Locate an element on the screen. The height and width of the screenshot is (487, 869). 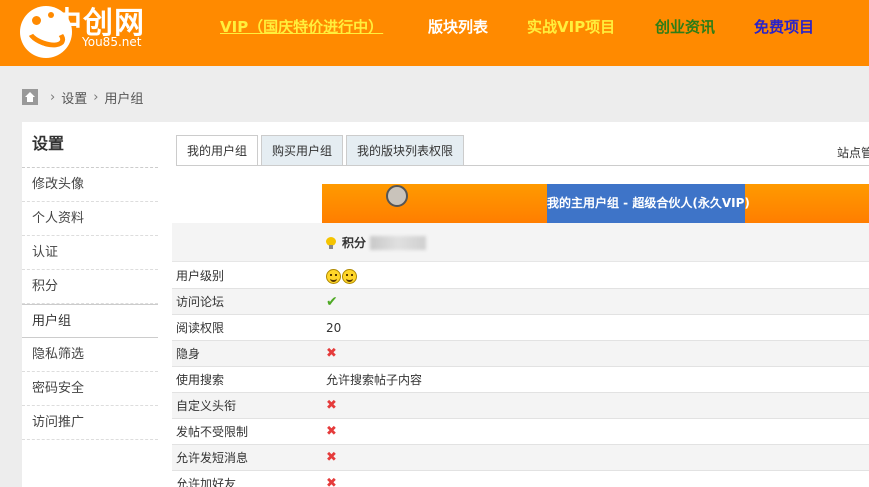
table-row: 允许发短消息 ✖ is located at coordinates (520, 458).